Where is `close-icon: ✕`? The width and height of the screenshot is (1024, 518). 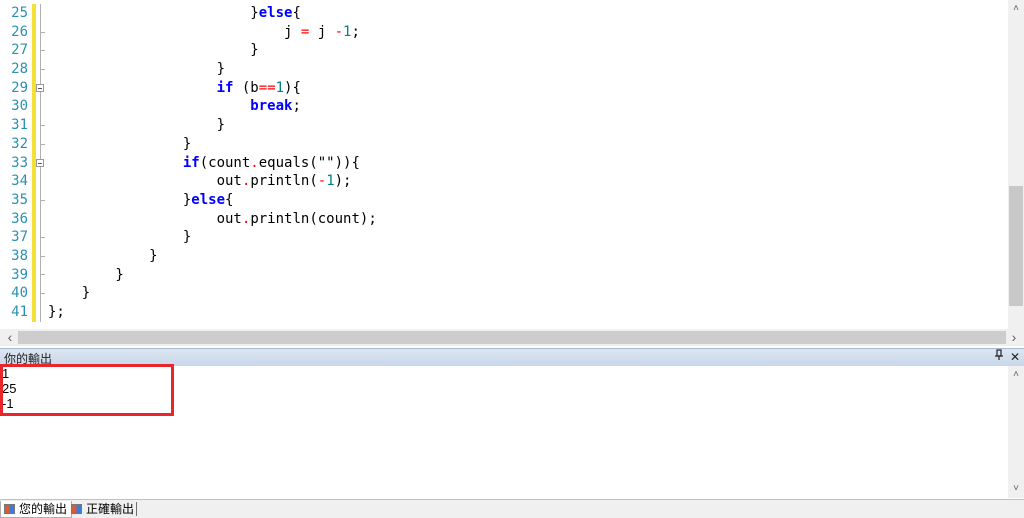
close-icon: ✕ is located at coordinates (1015, 357).